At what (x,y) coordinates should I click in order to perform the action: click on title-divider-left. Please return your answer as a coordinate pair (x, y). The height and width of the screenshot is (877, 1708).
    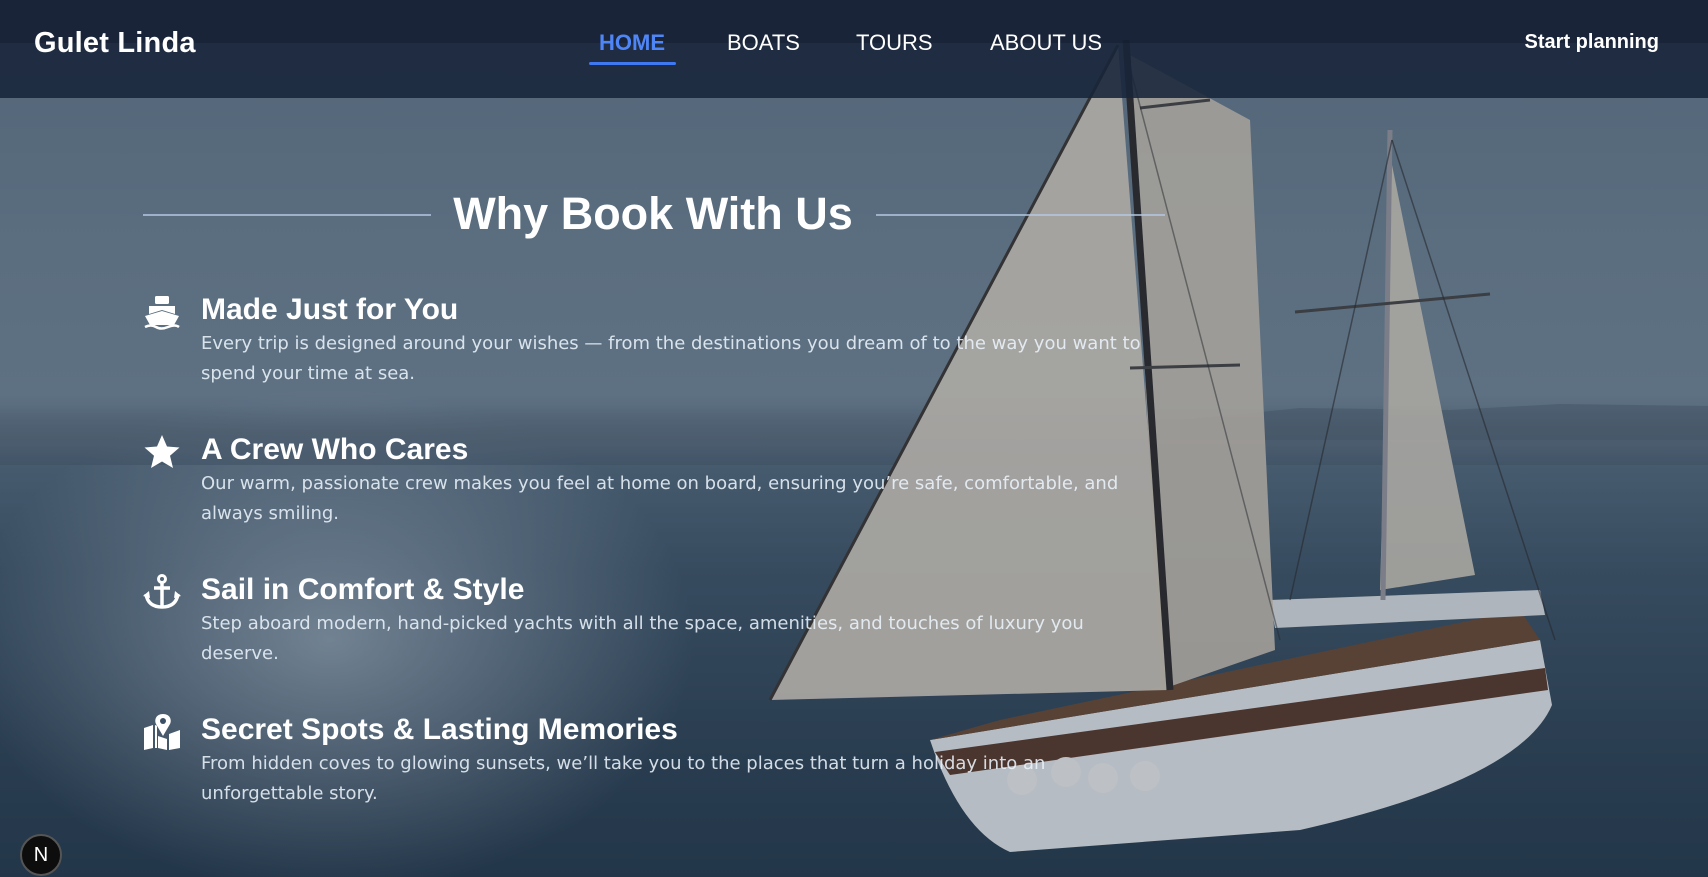
    Looking at the image, I should click on (287, 215).